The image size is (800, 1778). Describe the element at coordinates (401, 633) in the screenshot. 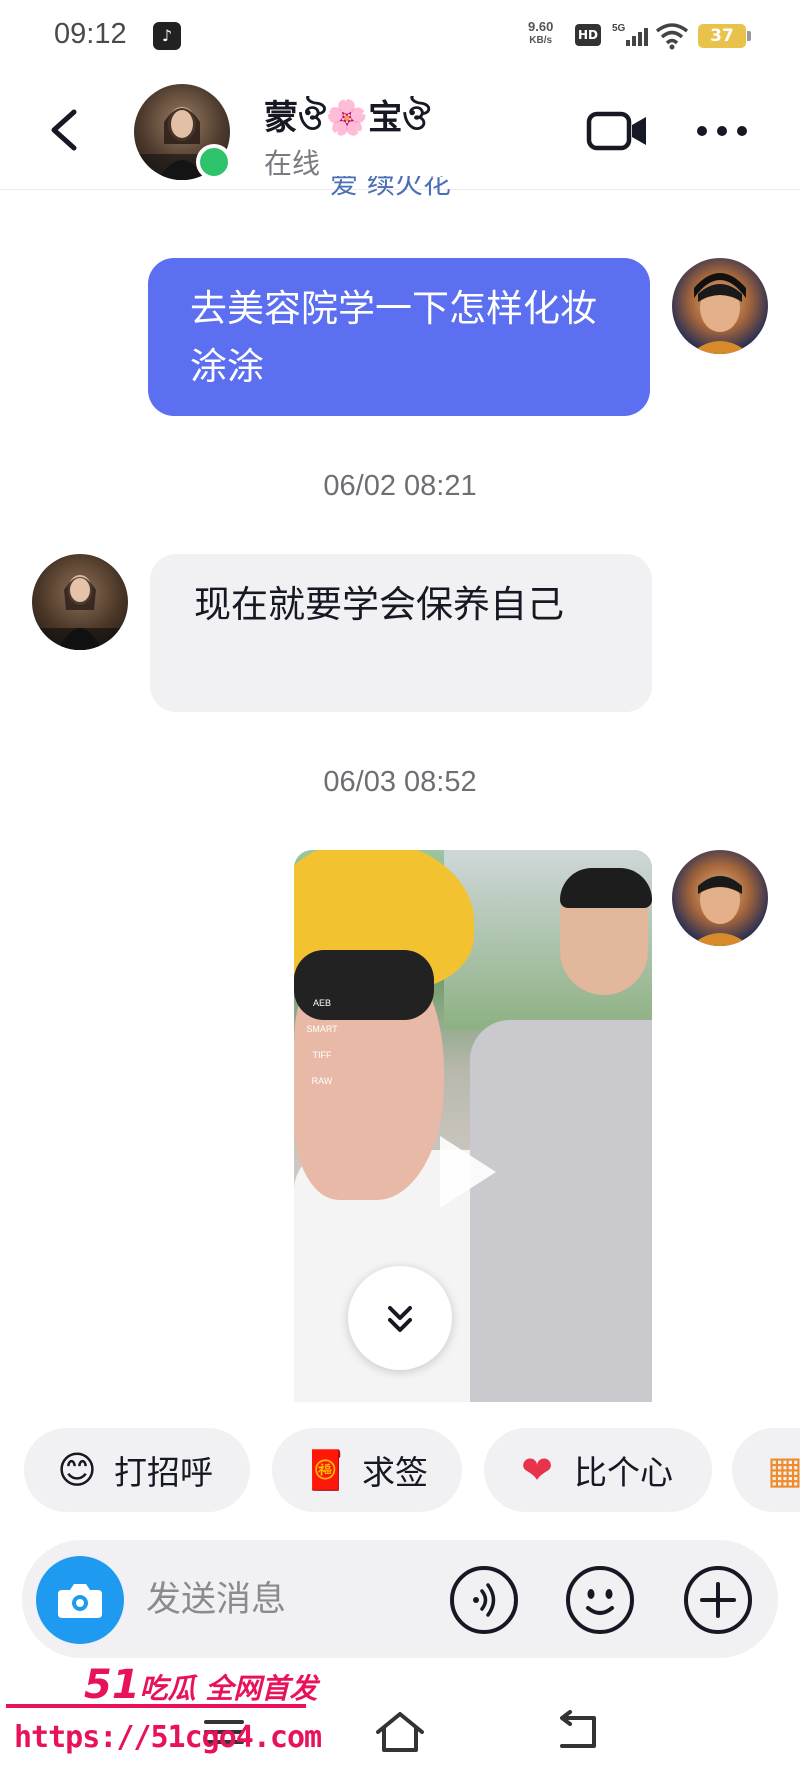

I see `incoming-message: 现在就要学会保养自己` at that location.